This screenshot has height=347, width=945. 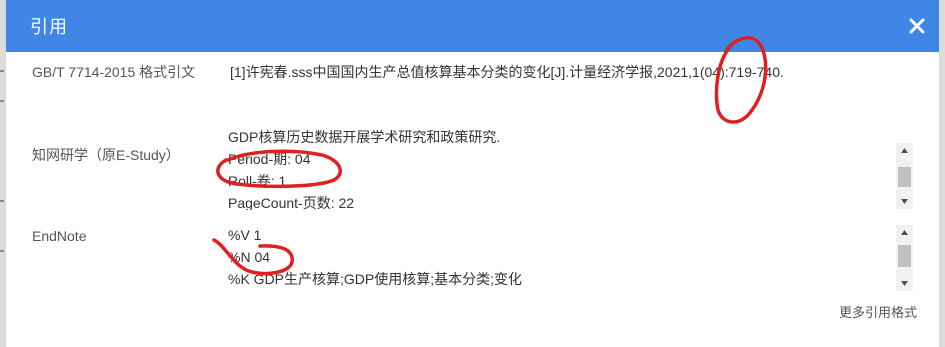 What do you see at coordinates (249, 257) in the screenshot?
I see `endnote-line: %N 04` at bounding box center [249, 257].